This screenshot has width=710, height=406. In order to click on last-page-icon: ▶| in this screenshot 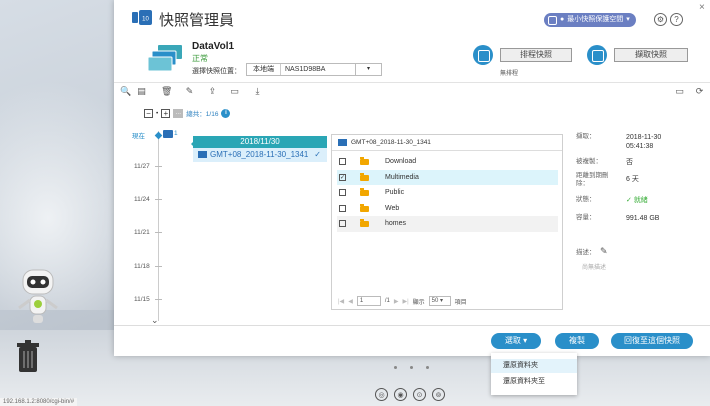, I will do `click(405, 301)`.